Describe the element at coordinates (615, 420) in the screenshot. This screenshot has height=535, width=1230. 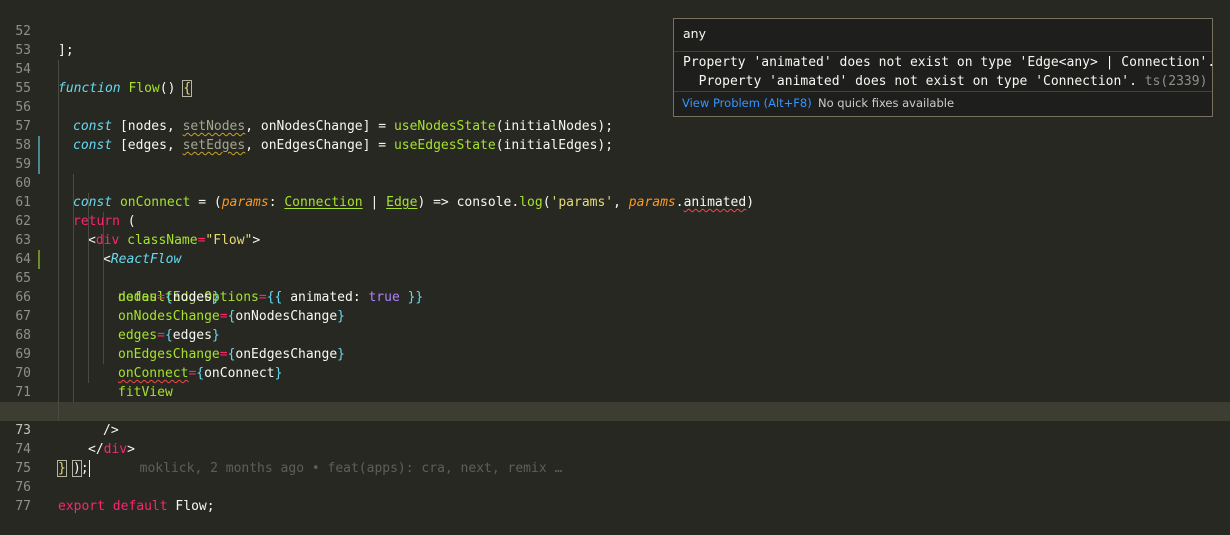
I see `code-line: 72 </div>` at that location.